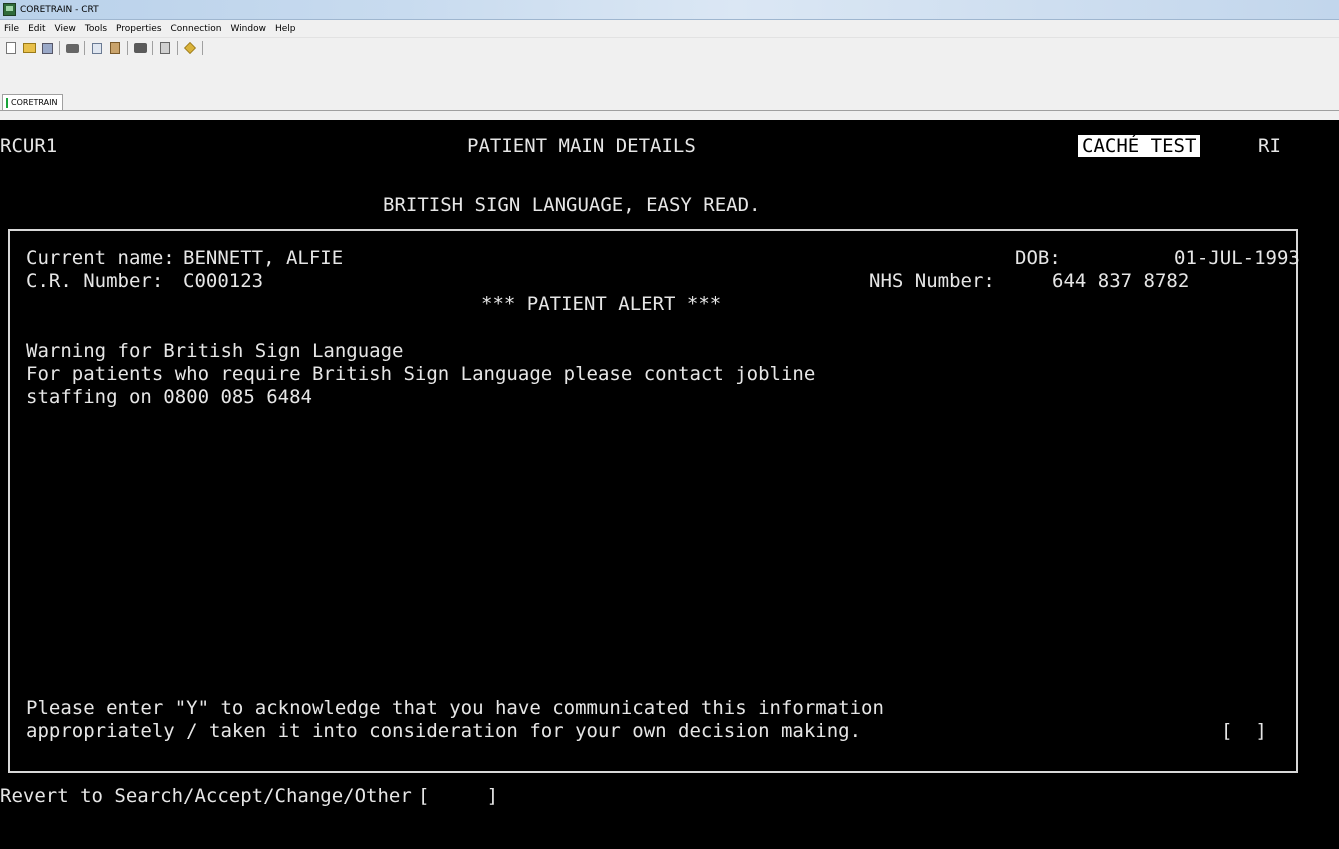 Image resolution: width=1339 pixels, height=849 pixels. Describe the element at coordinates (138, 29) in the screenshot. I see `menu-properties: Properties` at that location.